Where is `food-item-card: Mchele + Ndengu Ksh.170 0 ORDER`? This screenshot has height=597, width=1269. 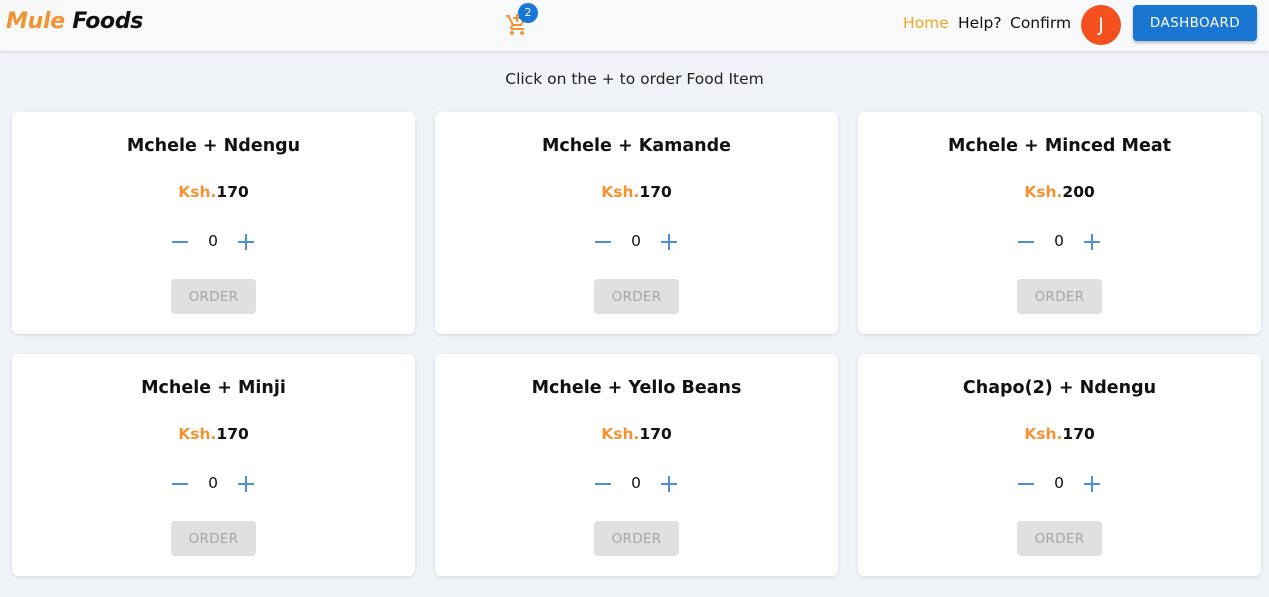
food-item-card: Mchele + Ndengu Ksh.170 0 ORDER is located at coordinates (213, 223).